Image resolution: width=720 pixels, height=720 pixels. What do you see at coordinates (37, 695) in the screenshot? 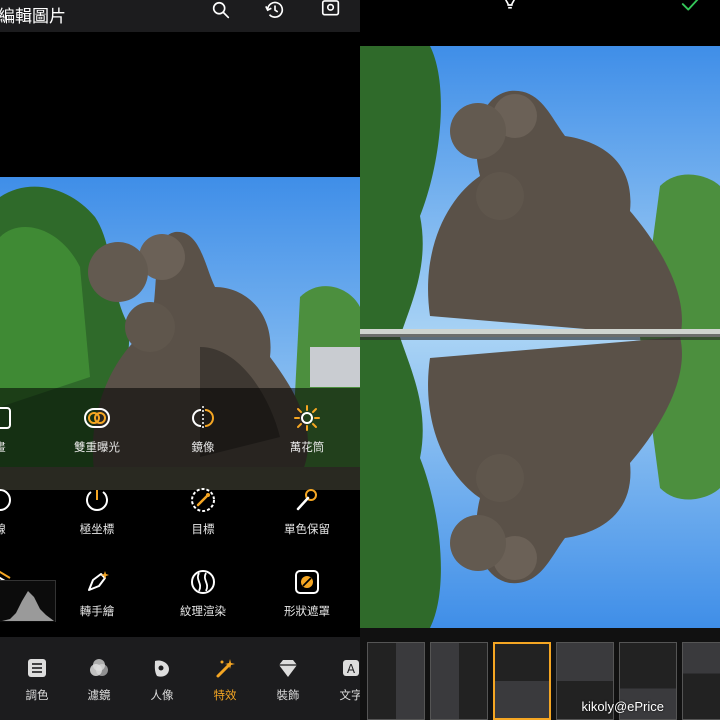
I see `nav-label: 調色` at bounding box center [37, 695].